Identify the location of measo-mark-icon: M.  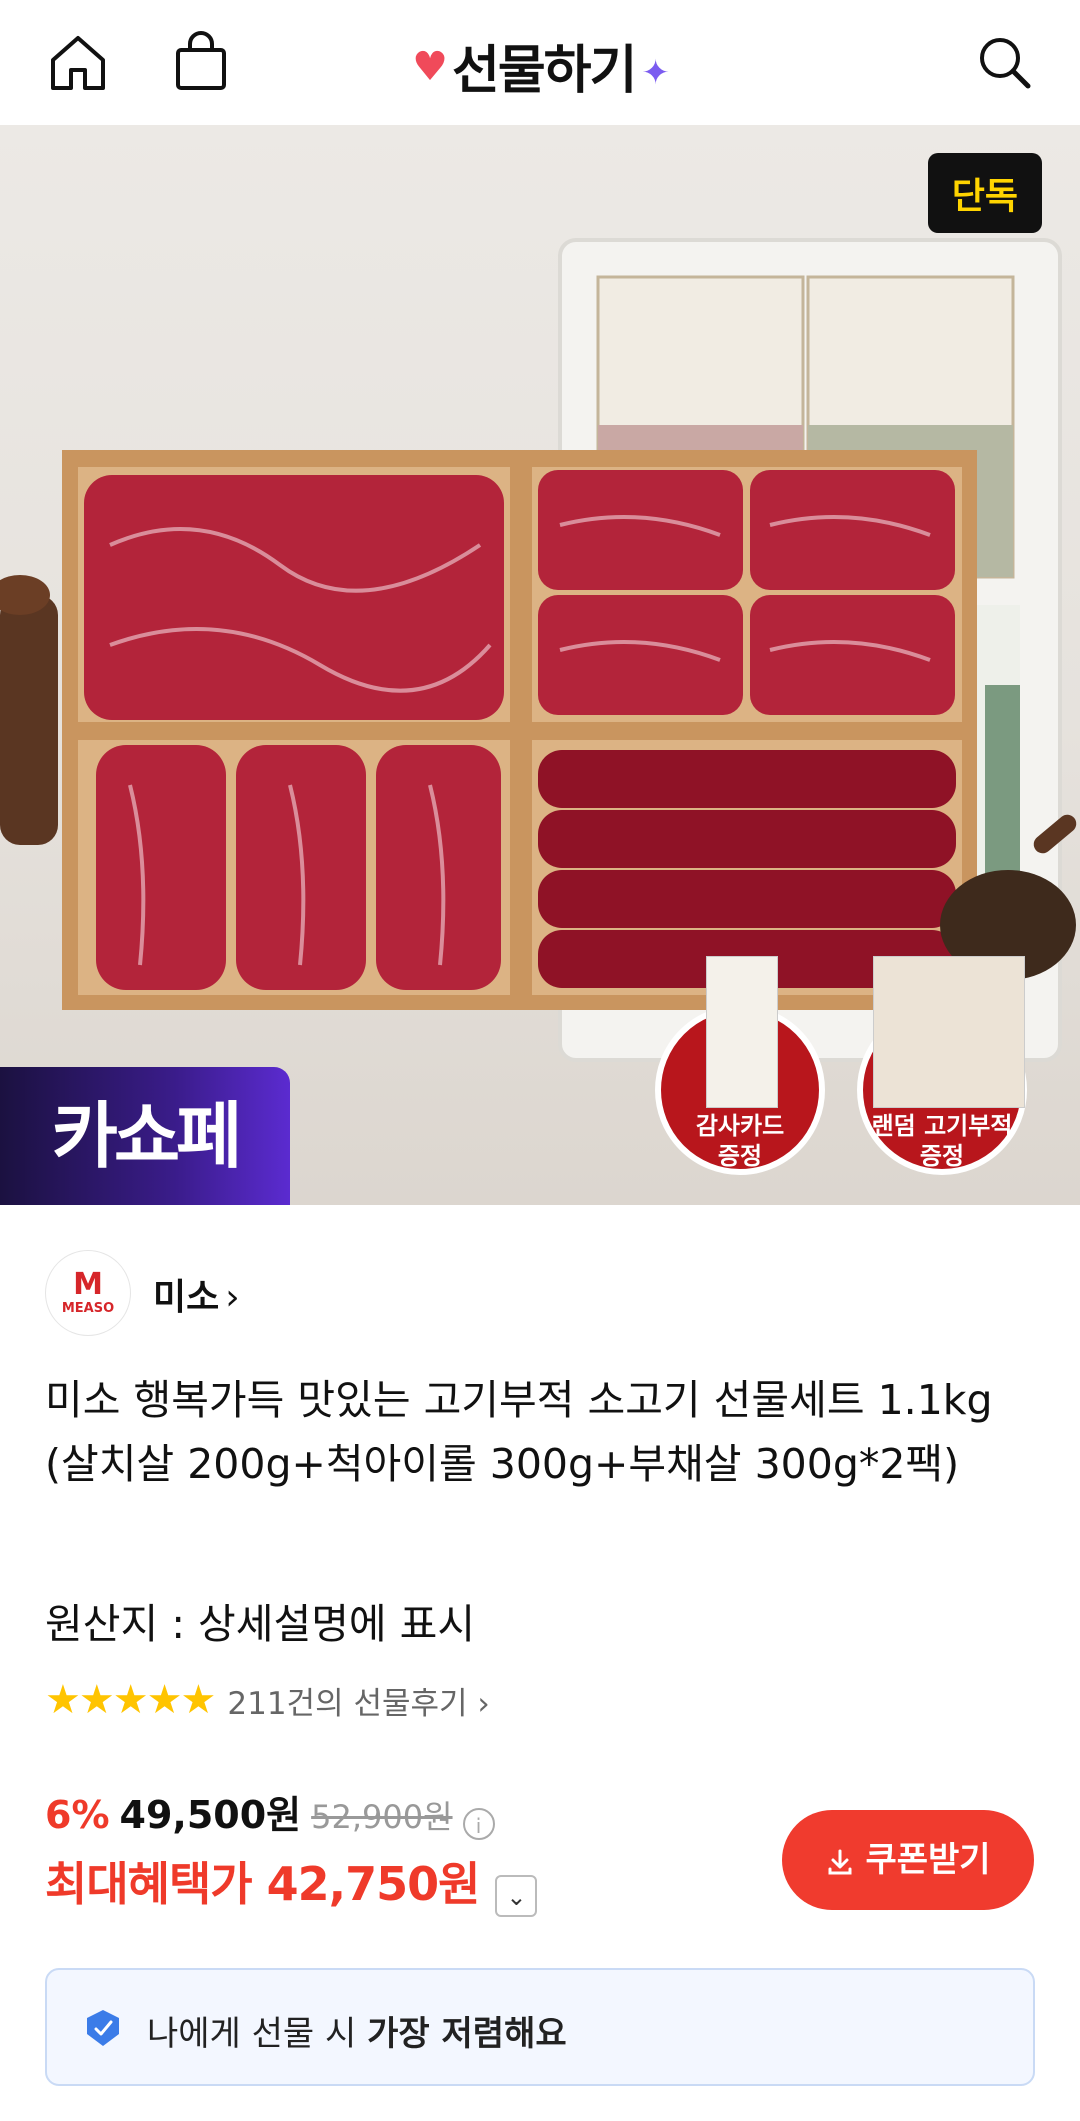
(88, 1284).